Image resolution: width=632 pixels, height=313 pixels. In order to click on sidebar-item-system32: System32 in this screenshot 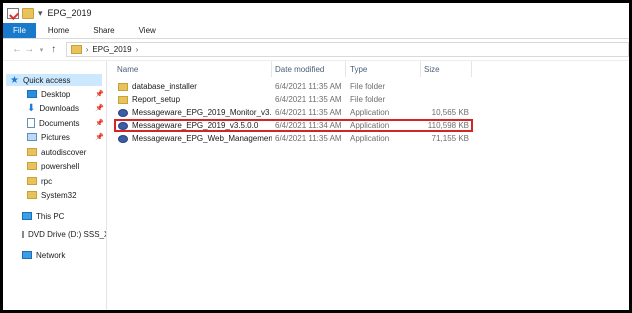, I will do `click(52, 195)`.